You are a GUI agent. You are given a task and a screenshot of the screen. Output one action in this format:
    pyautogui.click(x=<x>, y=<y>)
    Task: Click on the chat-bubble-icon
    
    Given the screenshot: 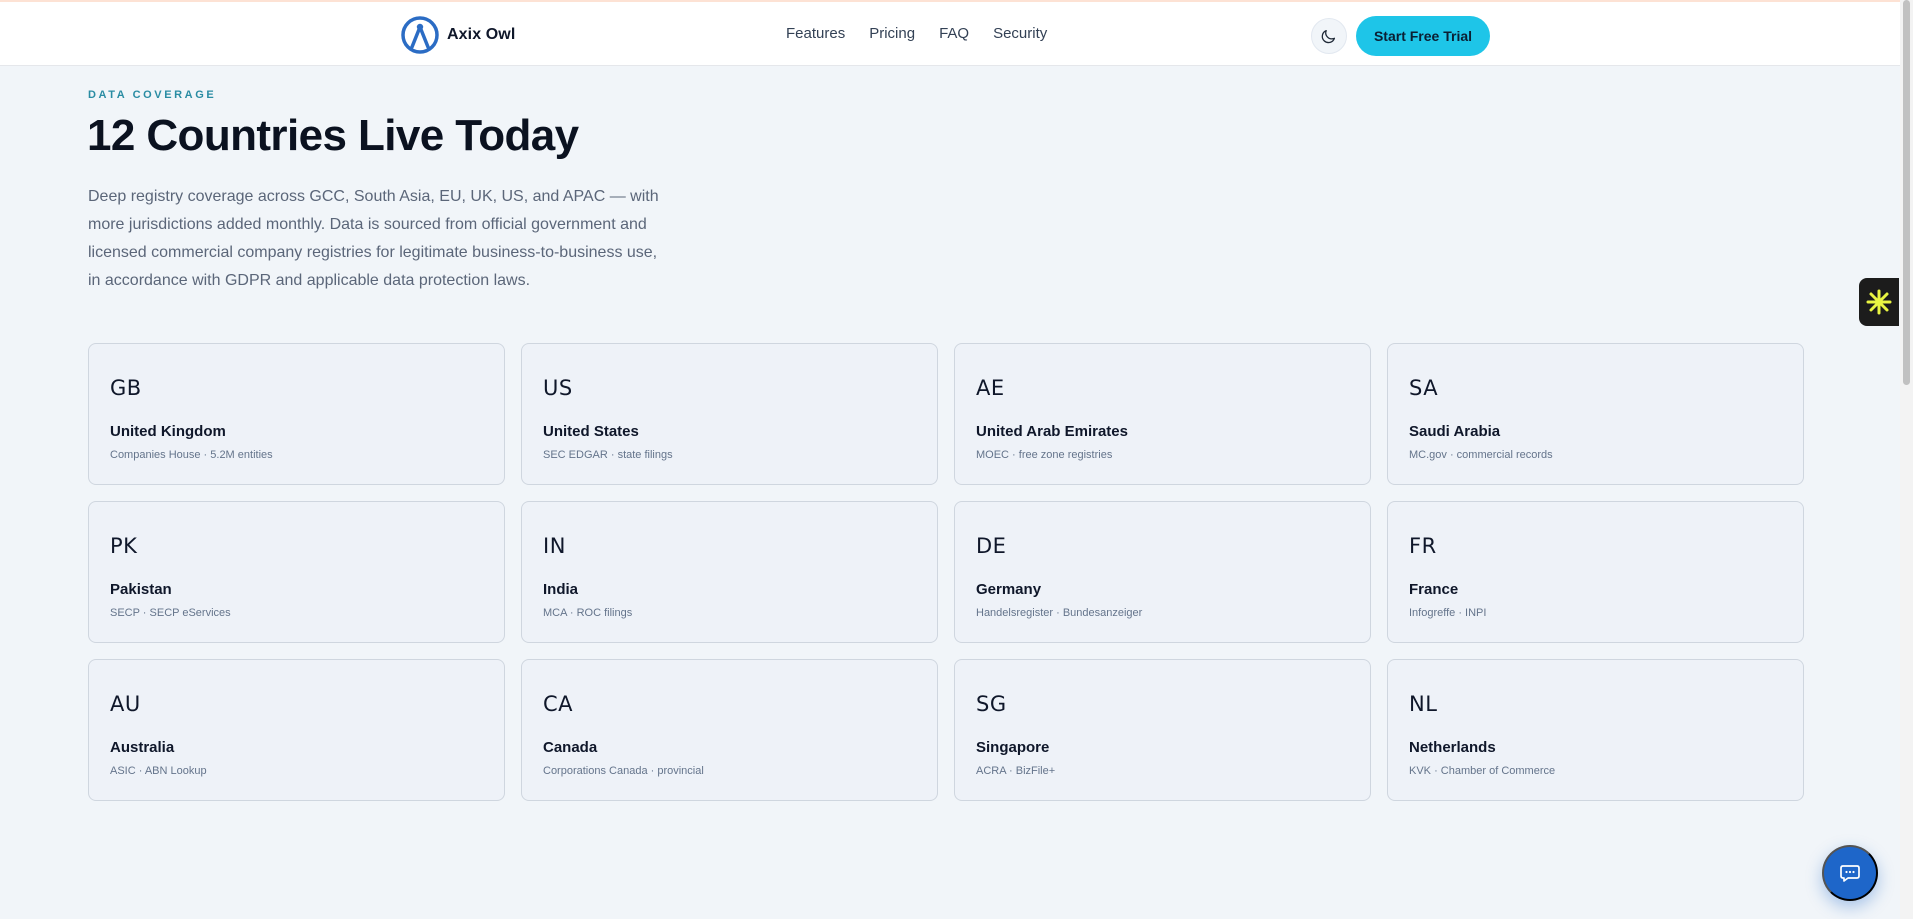 What is the action you would take?
    pyautogui.click(x=1850, y=873)
    